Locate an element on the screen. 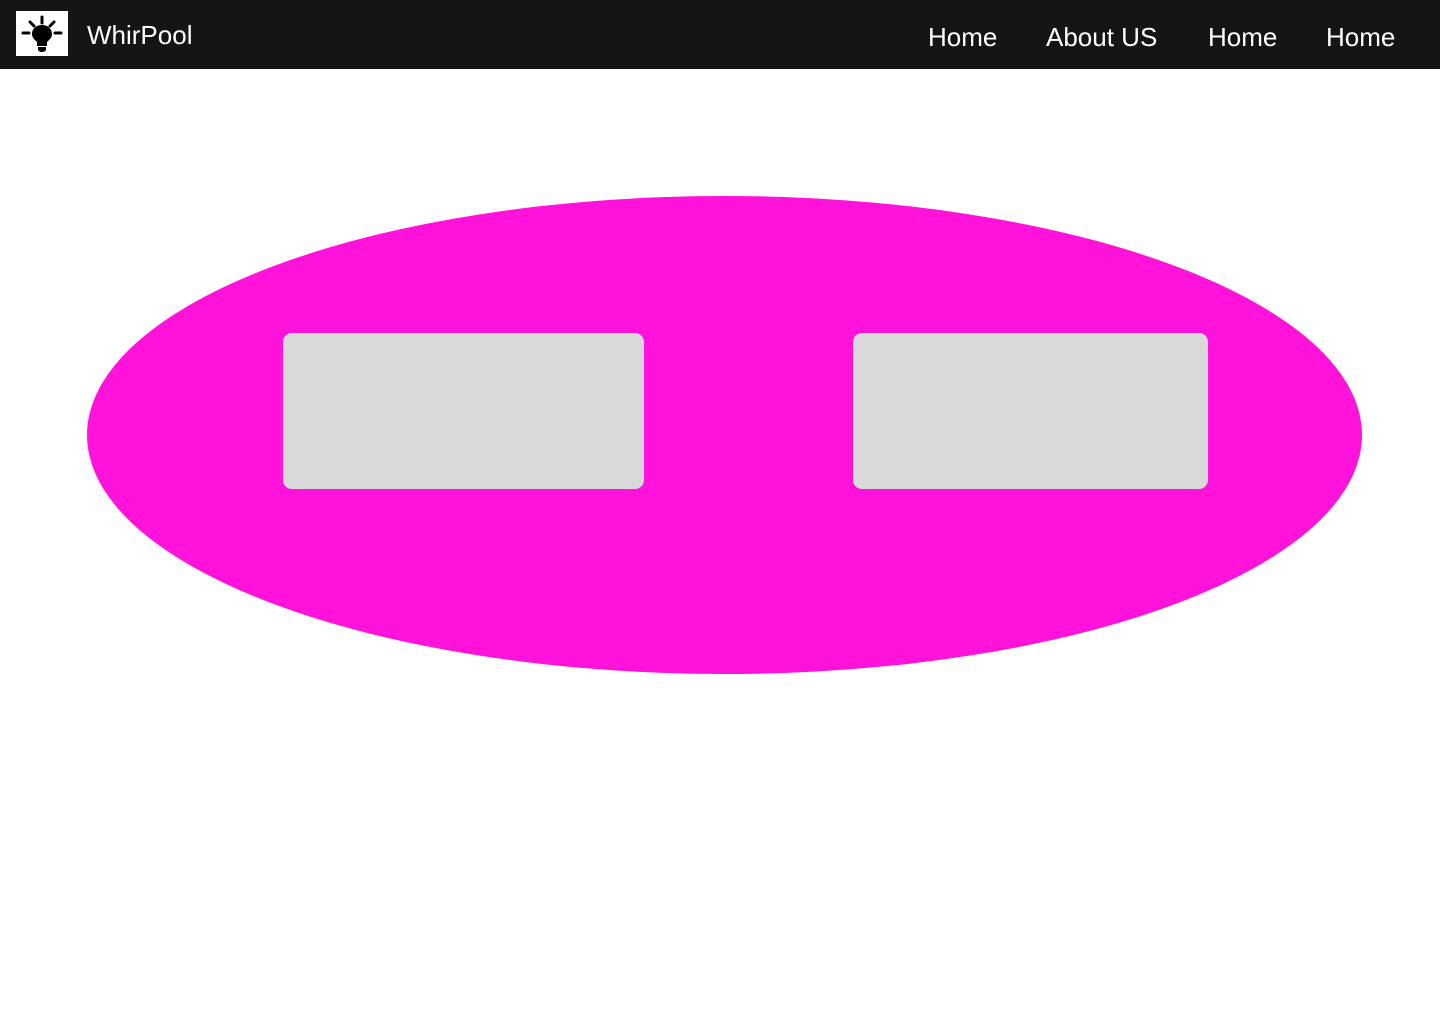  placeholder-card-left is located at coordinates (463, 411).